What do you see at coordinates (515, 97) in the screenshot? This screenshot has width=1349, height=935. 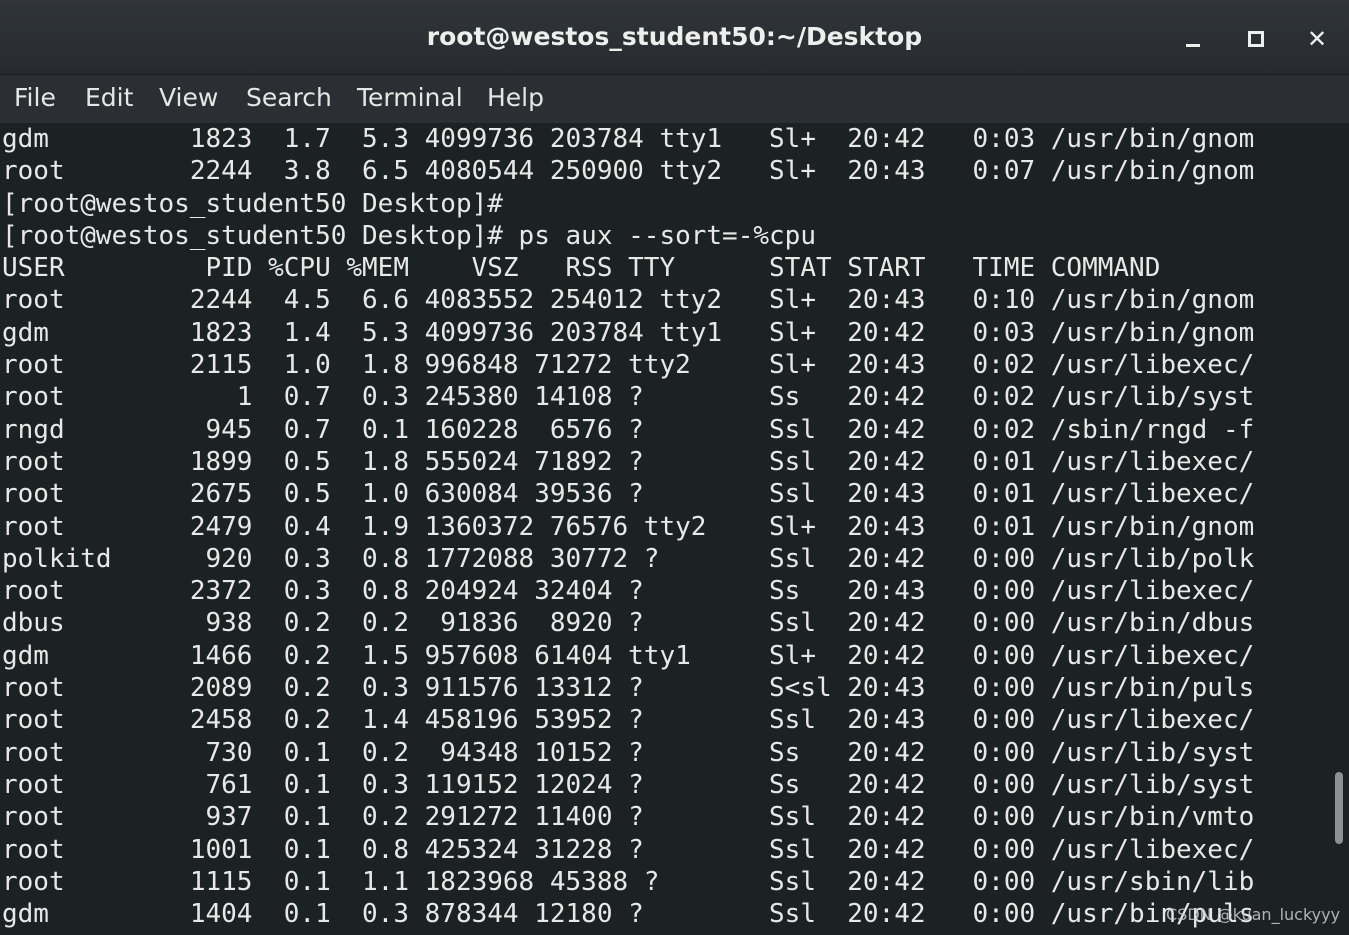 I see `menu-help: Help` at bounding box center [515, 97].